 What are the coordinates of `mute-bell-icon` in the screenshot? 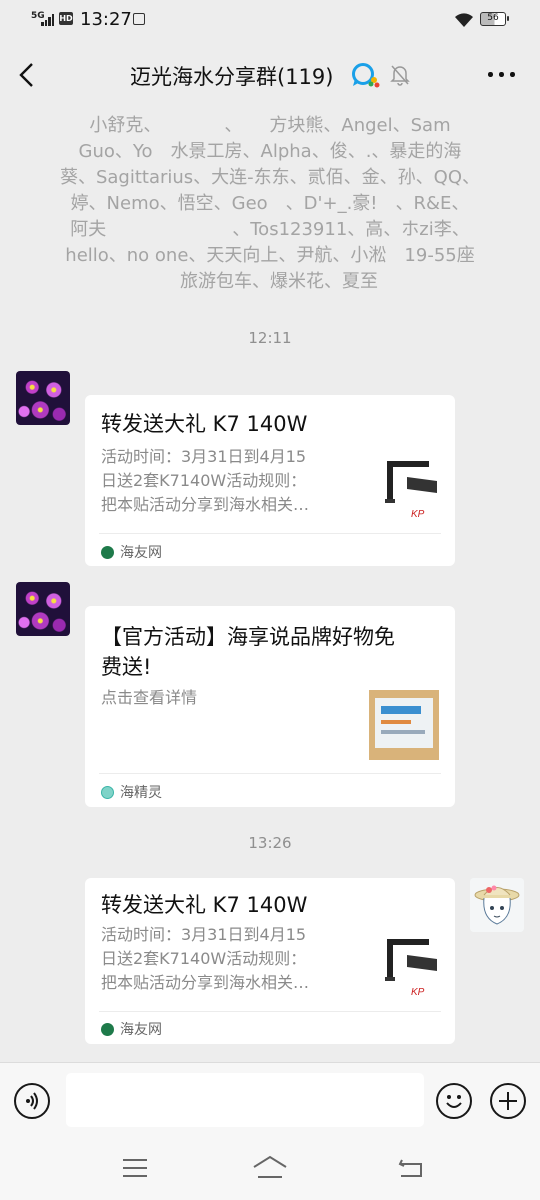 It's located at (400, 75).